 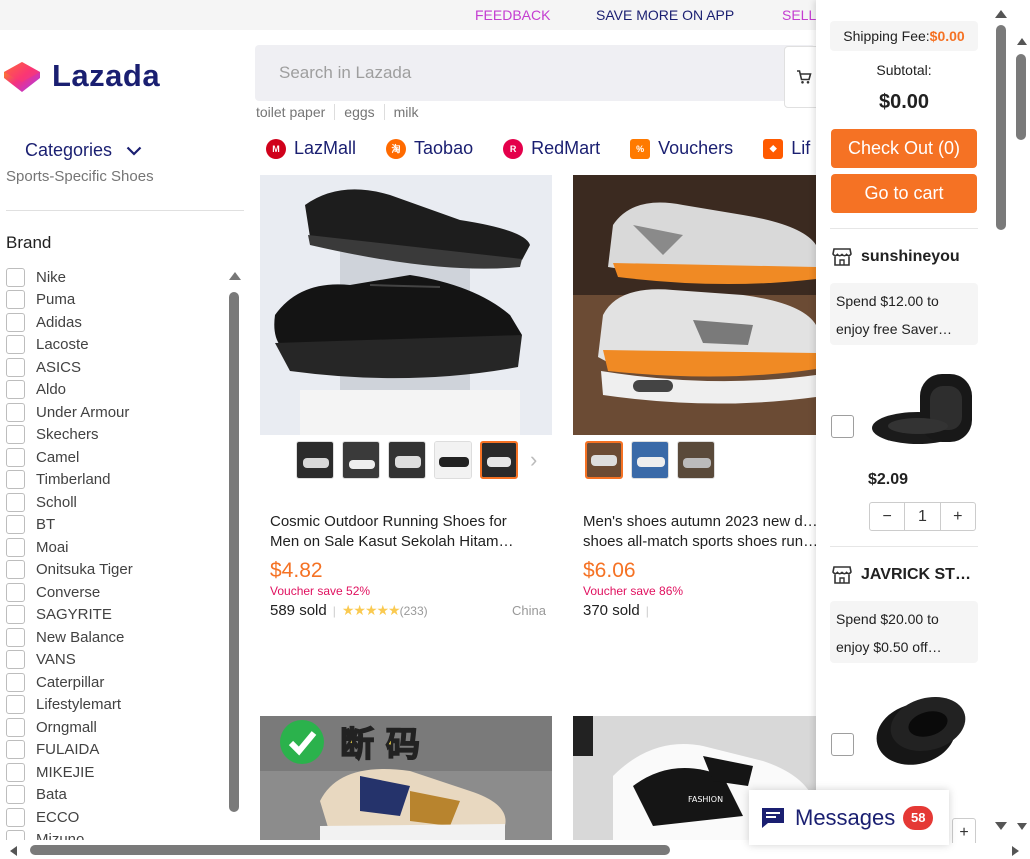 I want to click on brand-filter-option: SAGYRITE, so click(x=115, y=615).